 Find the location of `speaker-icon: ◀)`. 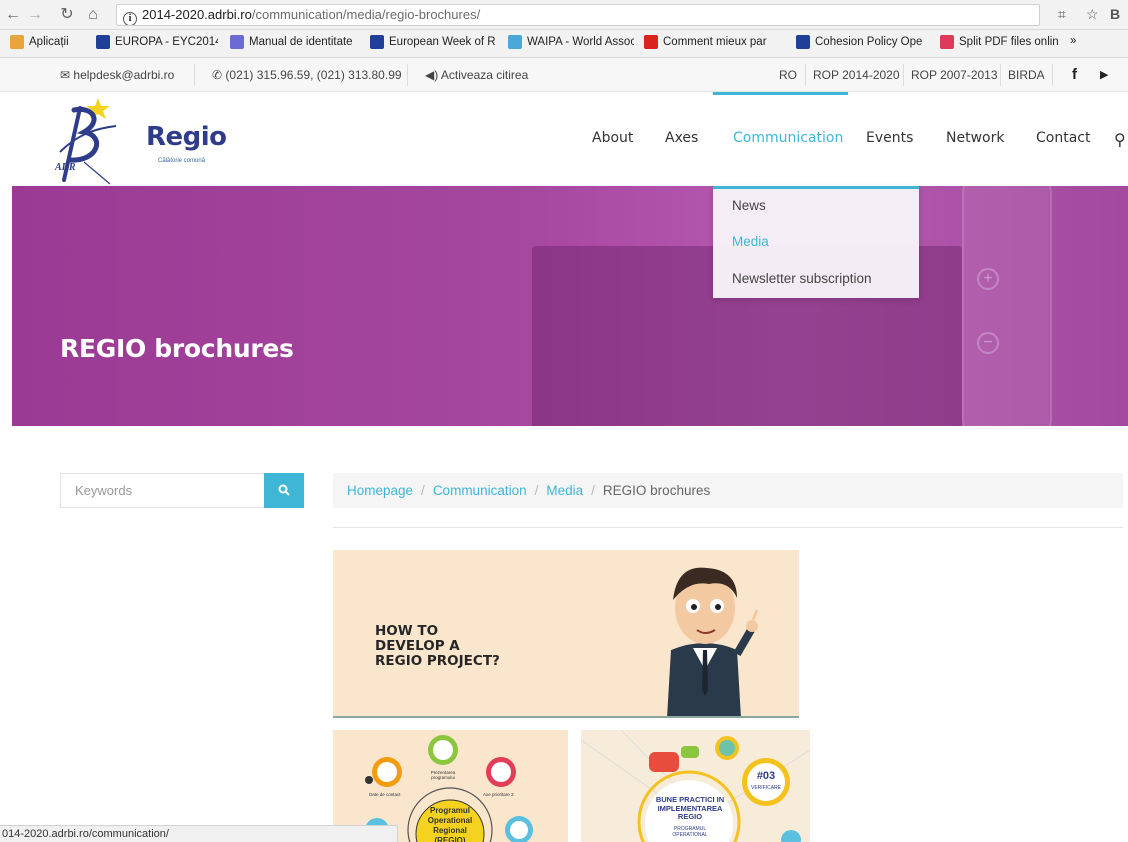

speaker-icon: ◀) is located at coordinates (432, 75).